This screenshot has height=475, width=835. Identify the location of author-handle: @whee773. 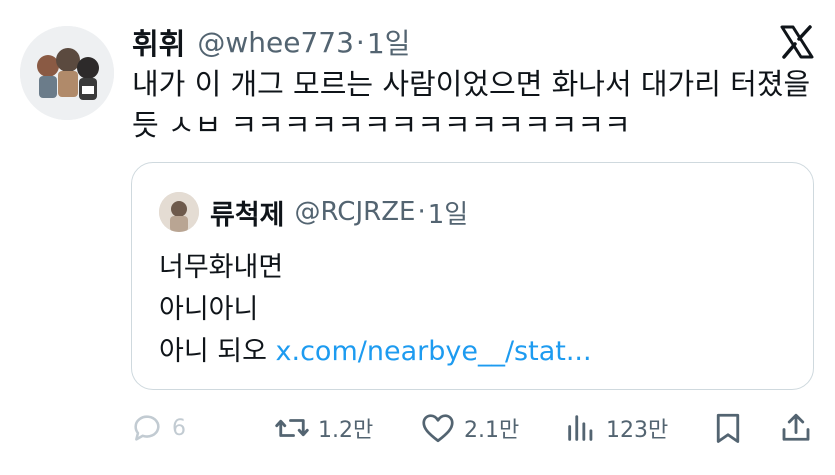
(275, 42).